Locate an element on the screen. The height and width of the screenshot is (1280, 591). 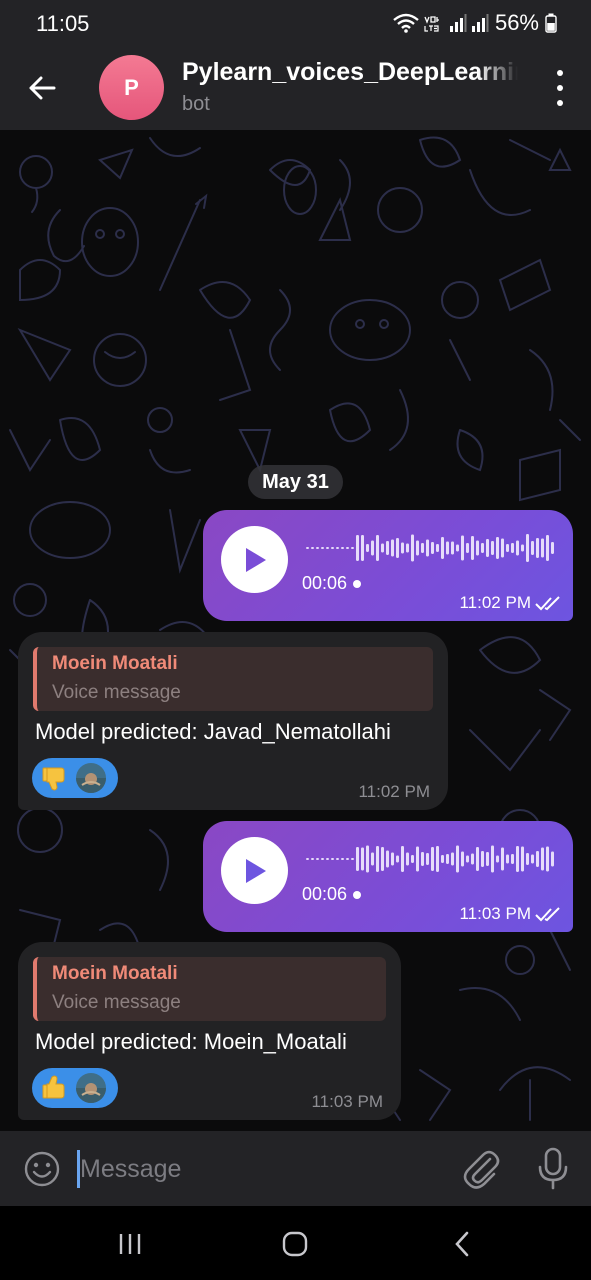
recent-apps-button is located at coordinates (130, 1244).